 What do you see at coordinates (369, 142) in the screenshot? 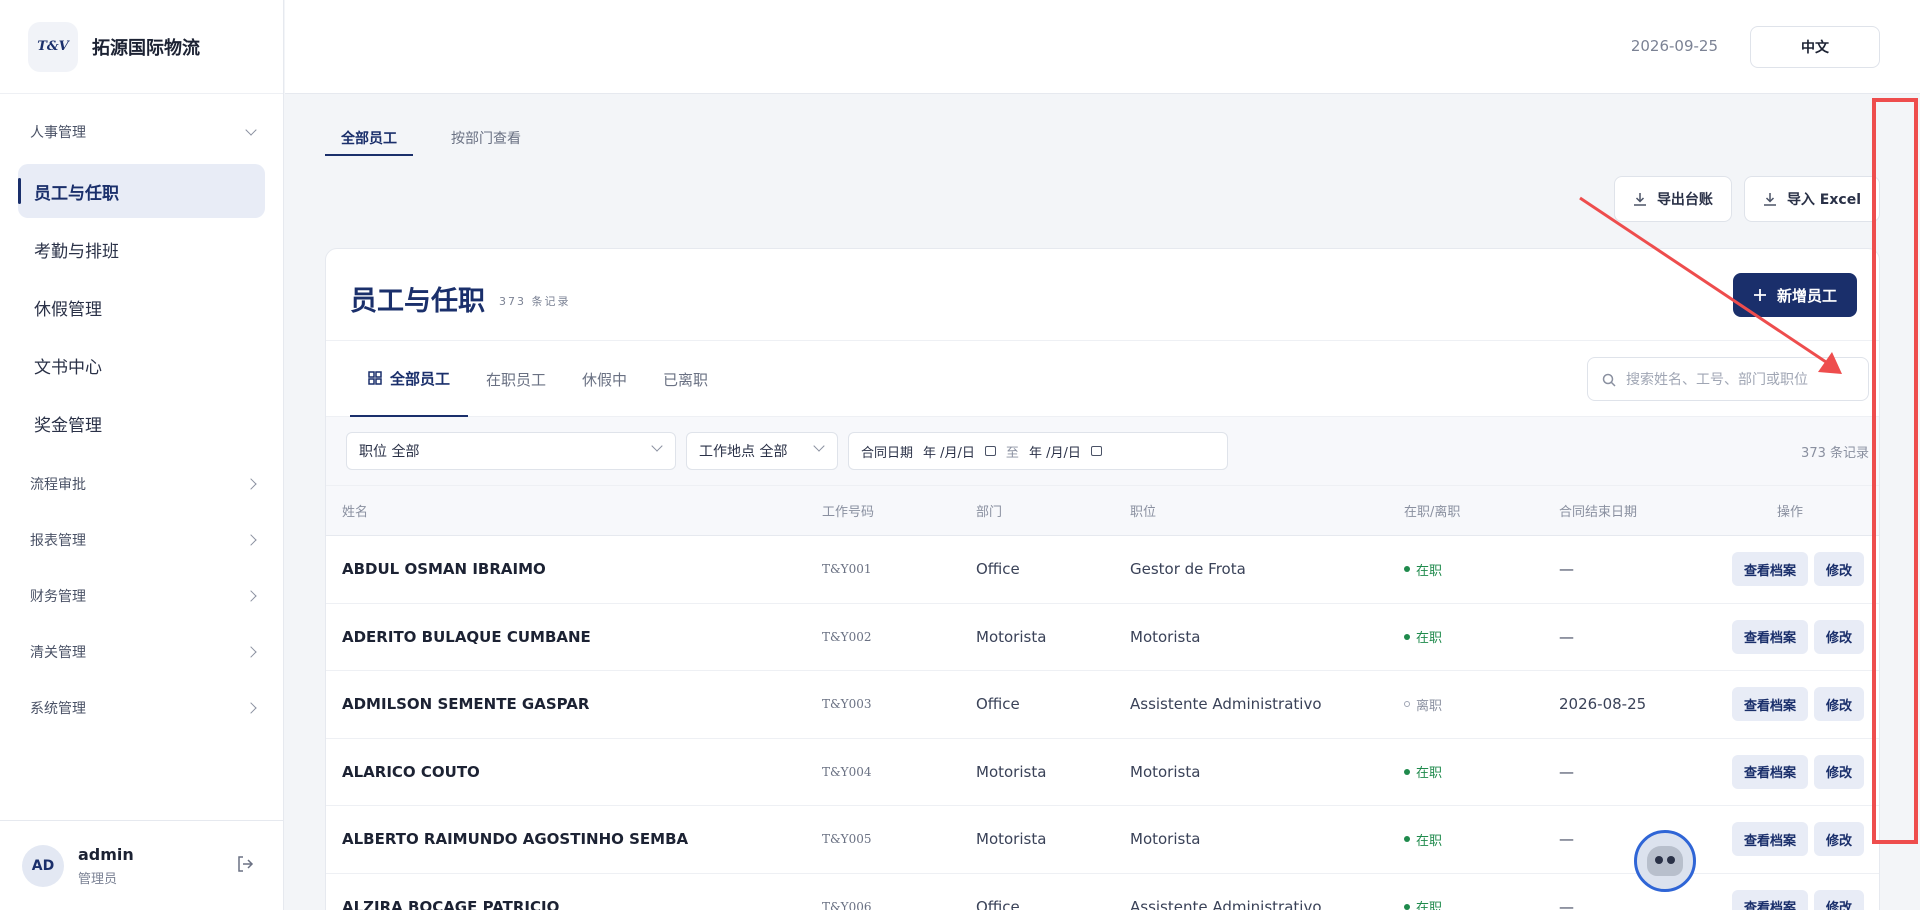
I see `tab-all-employees: 全部员工` at bounding box center [369, 142].